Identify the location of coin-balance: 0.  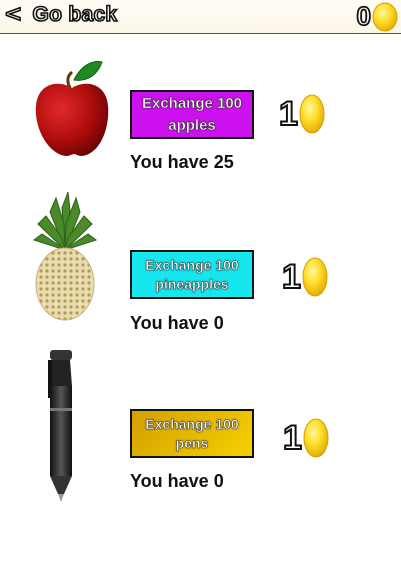
(377, 16).